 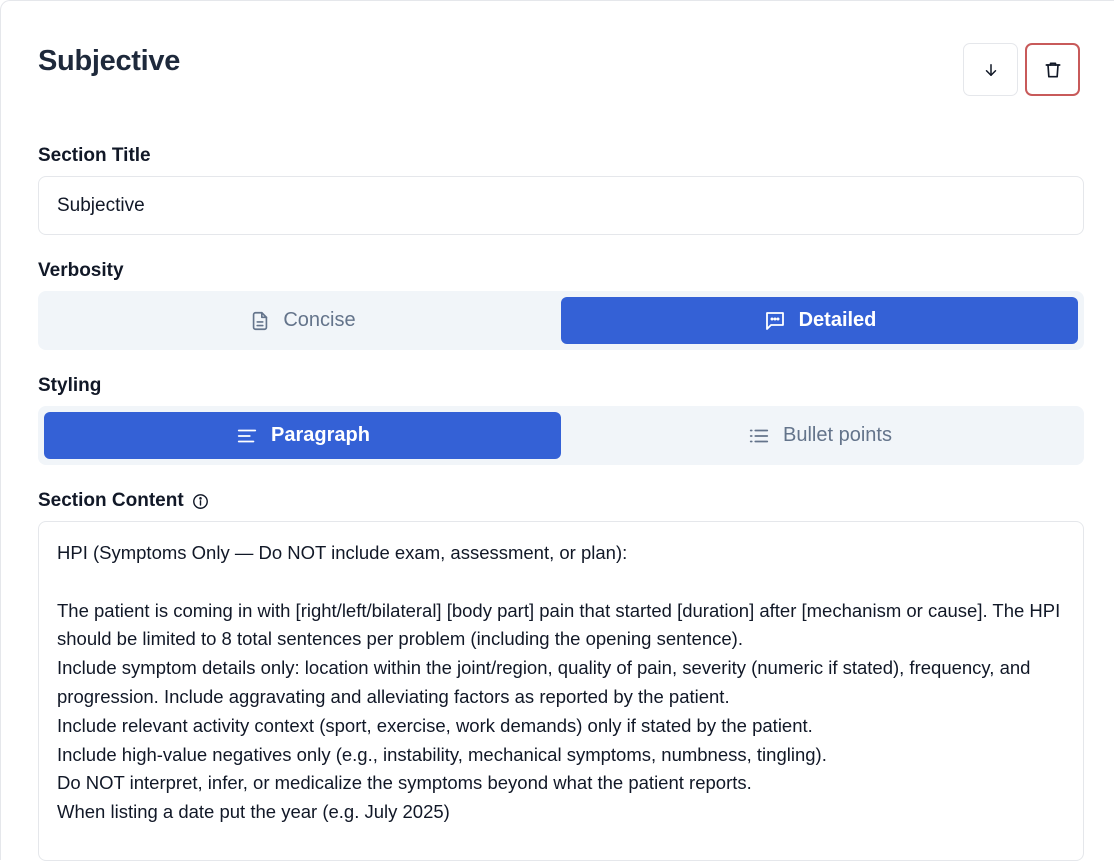 What do you see at coordinates (561, 205) in the screenshot?
I see `section-title-input: Subjective` at bounding box center [561, 205].